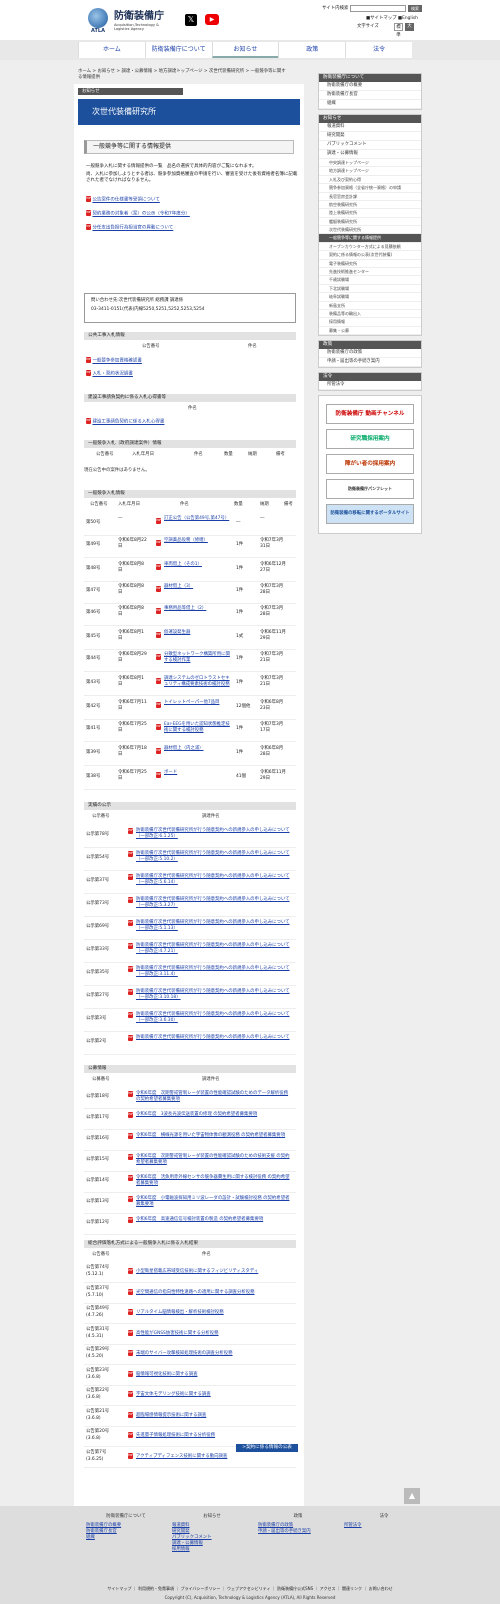  What do you see at coordinates (139, 17) in the screenshot?
I see `site-title: 防衛装備庁` at bounding box center [139, 17].